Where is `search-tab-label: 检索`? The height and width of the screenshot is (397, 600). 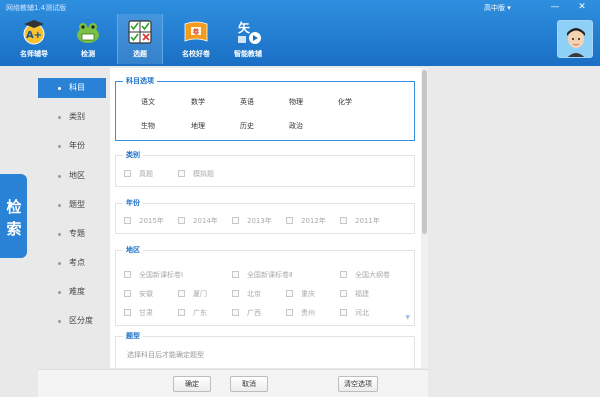
search-tab-label: 检索 is located at coordinates (14, 218).